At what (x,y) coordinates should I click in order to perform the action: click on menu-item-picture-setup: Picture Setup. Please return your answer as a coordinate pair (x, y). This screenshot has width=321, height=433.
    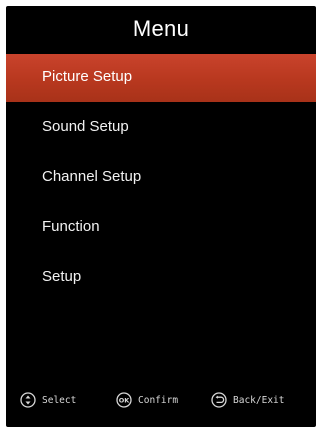
    Looking at the image, I should click on (161, 78).